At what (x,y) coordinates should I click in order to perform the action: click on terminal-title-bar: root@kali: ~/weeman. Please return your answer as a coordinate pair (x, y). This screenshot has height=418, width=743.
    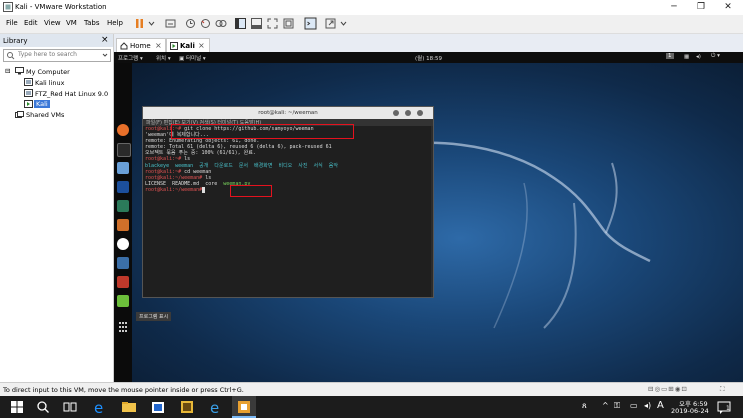
    Looking at the image, I should click on (288, 113).